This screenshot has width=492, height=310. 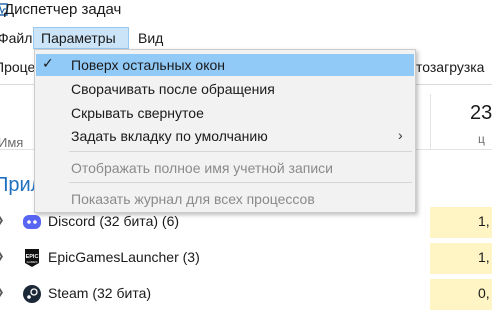 What do you see at coordinates (11, 142) in the screenshot?
I see `column-name-header: Имя` at bounding box center [11, 142].